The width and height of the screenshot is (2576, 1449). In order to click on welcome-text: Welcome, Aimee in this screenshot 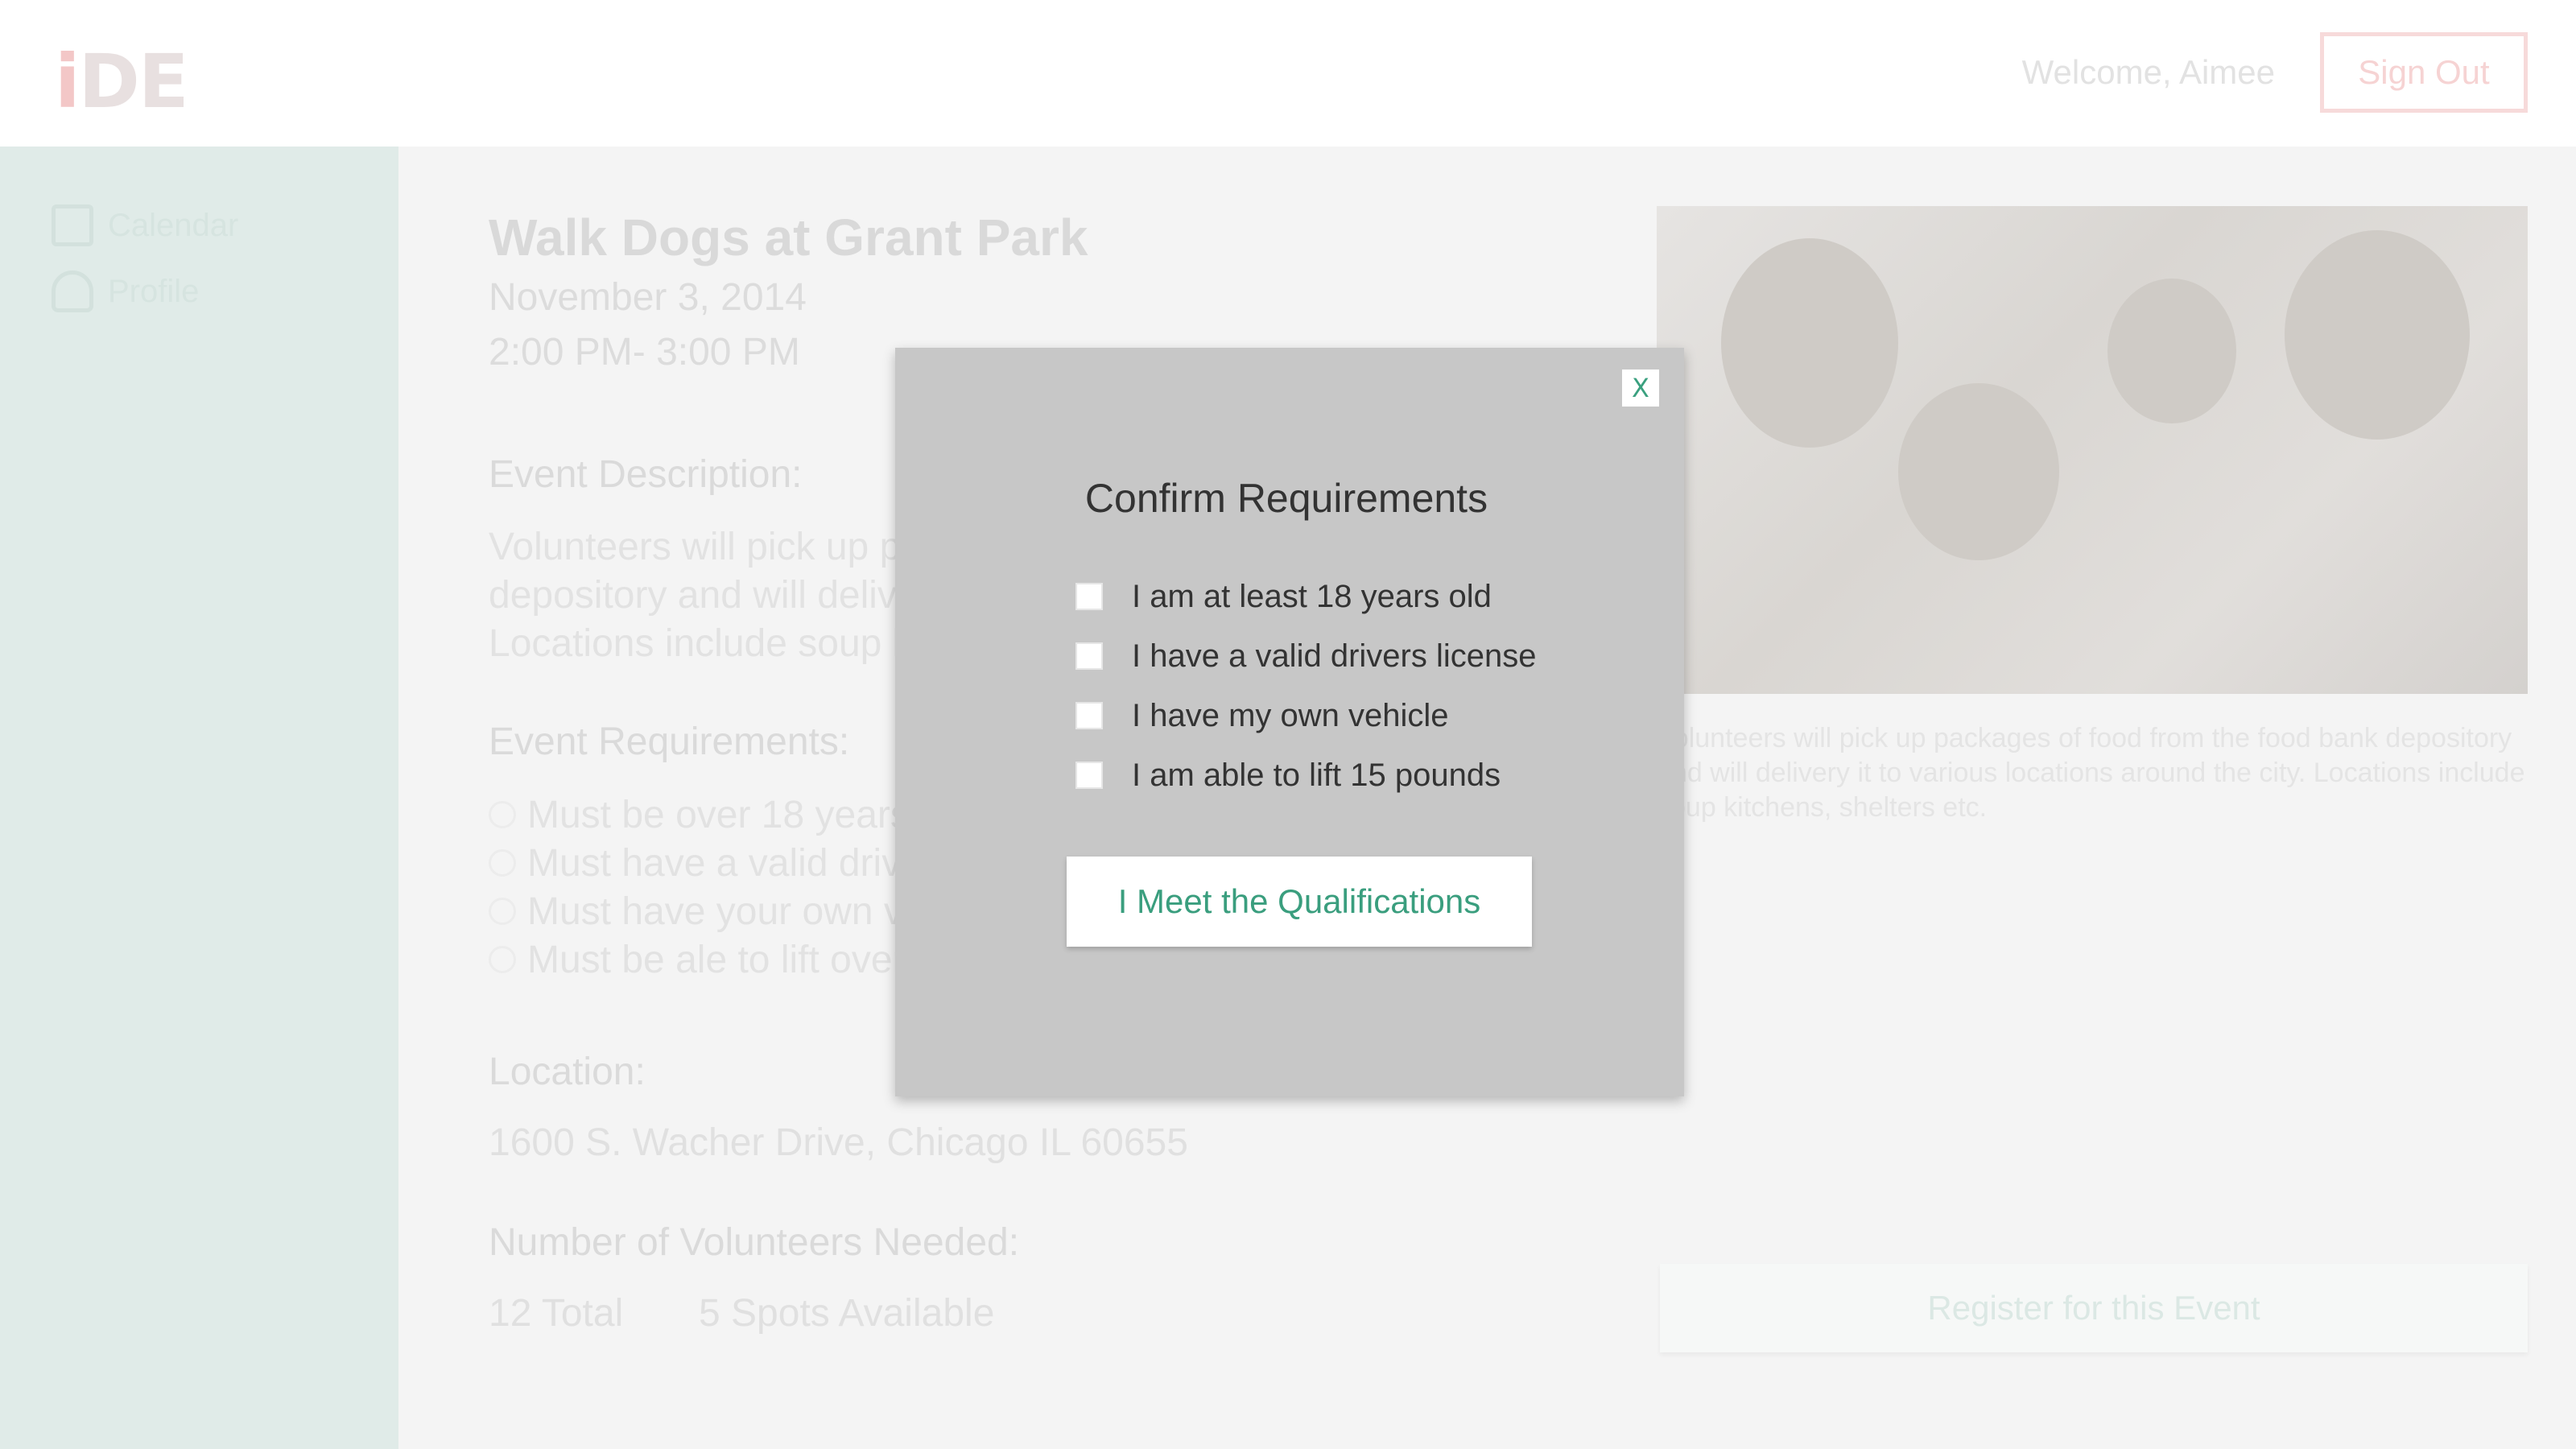, I will do `click(2148, 72)`.